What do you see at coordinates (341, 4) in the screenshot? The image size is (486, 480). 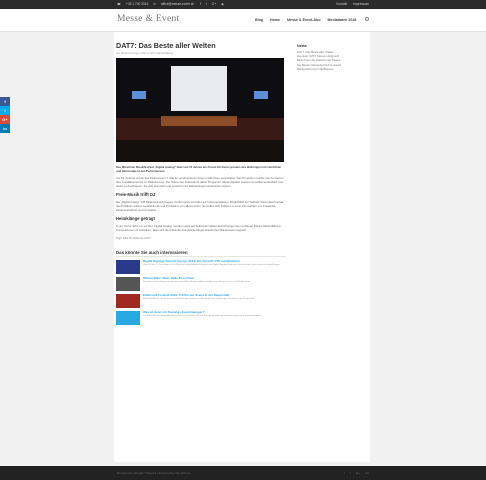 I see `top-link-kontakt: Kontakt` at bounding box center [341, 4].